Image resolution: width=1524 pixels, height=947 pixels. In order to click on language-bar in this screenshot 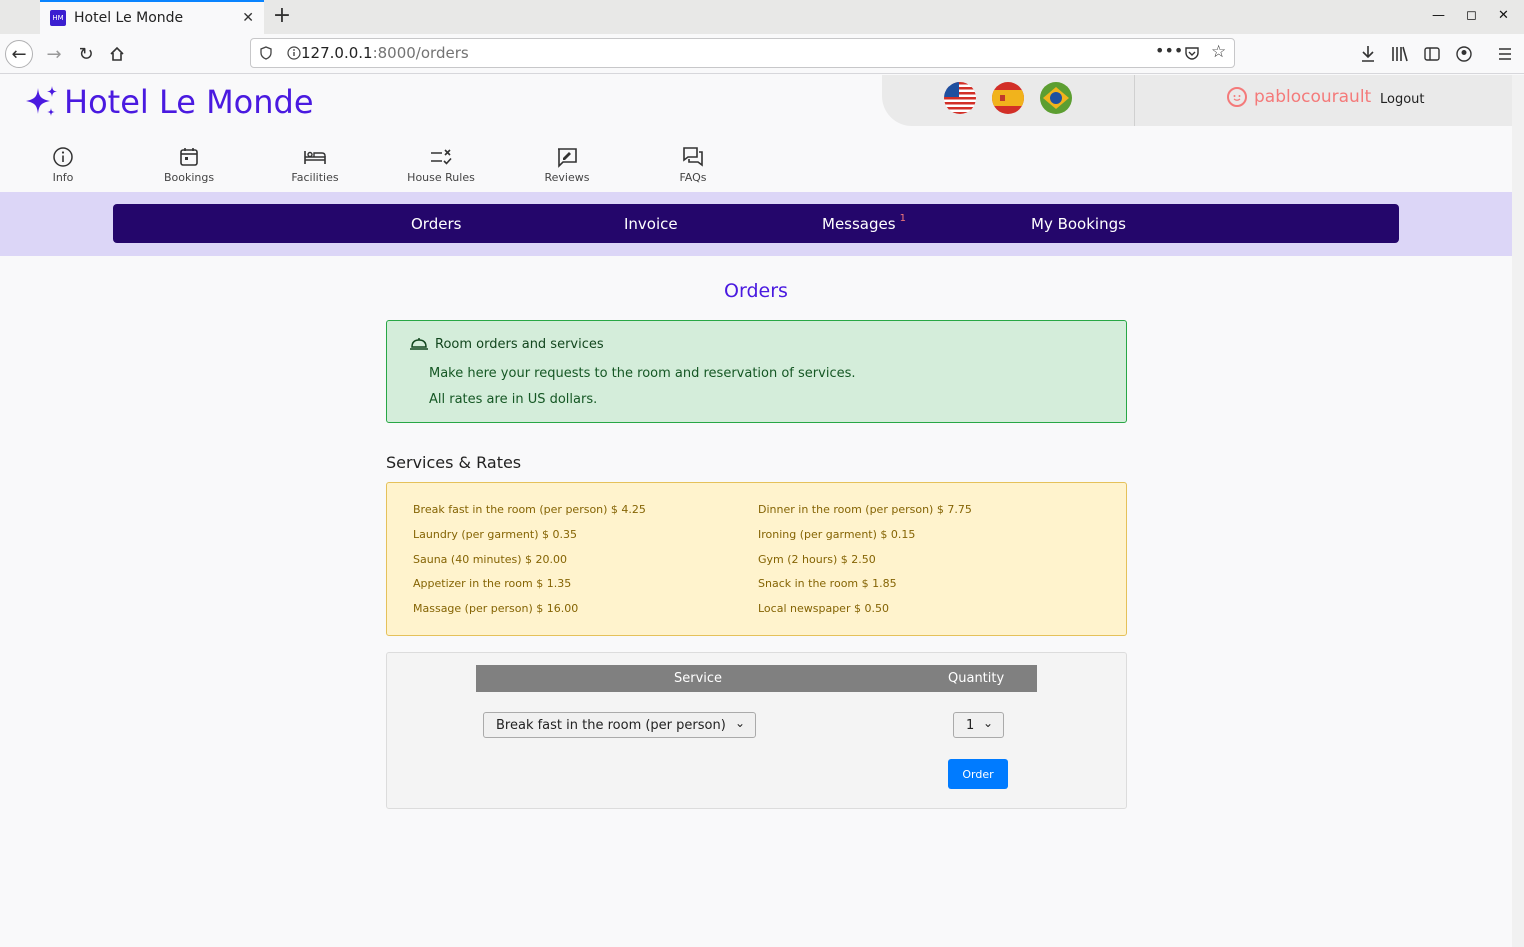, I will do `click(1008, 100)`.